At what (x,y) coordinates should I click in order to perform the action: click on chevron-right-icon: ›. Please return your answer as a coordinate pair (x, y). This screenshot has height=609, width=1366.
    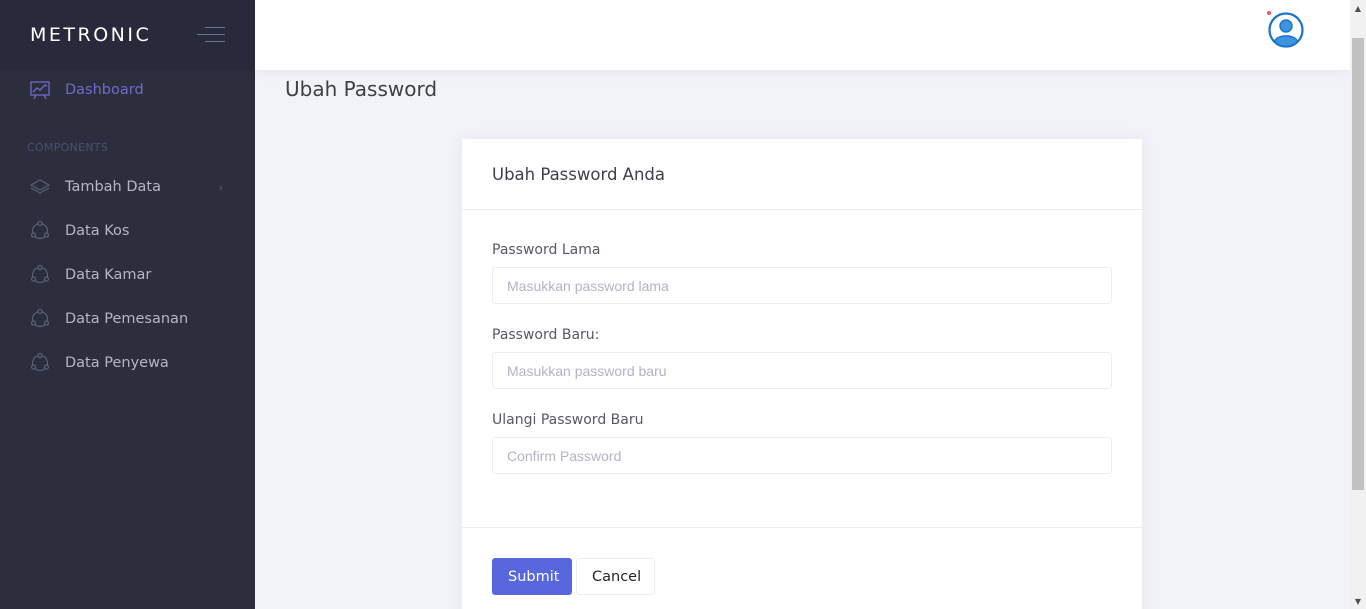
    Looking at the image, I should click on (220, 187).